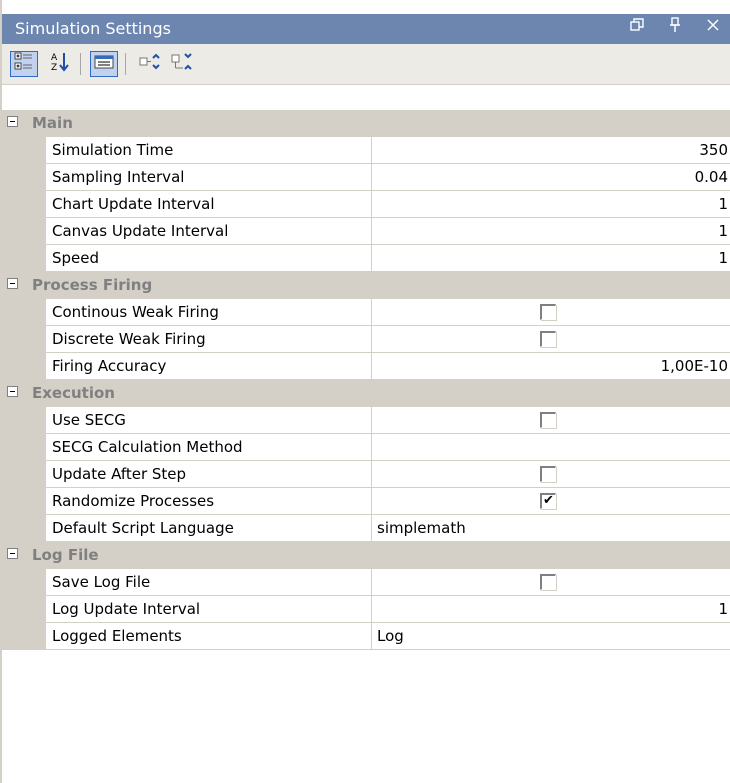  Describe the element at coordinates (209, 312) in the screenshot. I see `property-name: Continous Weak Firing` at that location.